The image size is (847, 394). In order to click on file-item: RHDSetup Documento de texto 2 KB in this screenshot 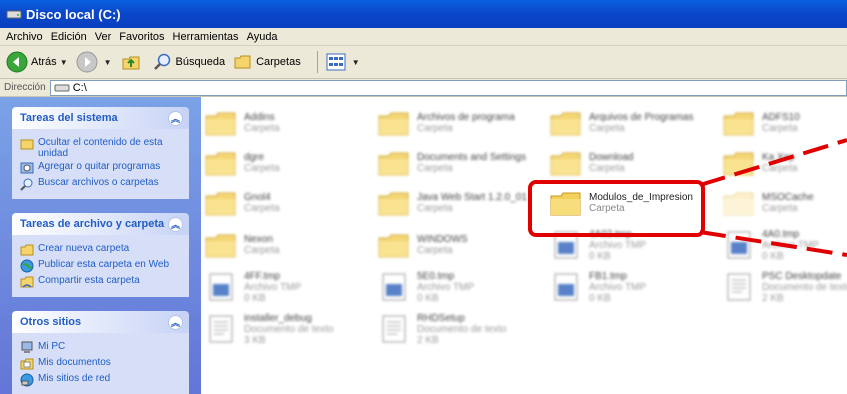, I will do `click(452, 329)`.